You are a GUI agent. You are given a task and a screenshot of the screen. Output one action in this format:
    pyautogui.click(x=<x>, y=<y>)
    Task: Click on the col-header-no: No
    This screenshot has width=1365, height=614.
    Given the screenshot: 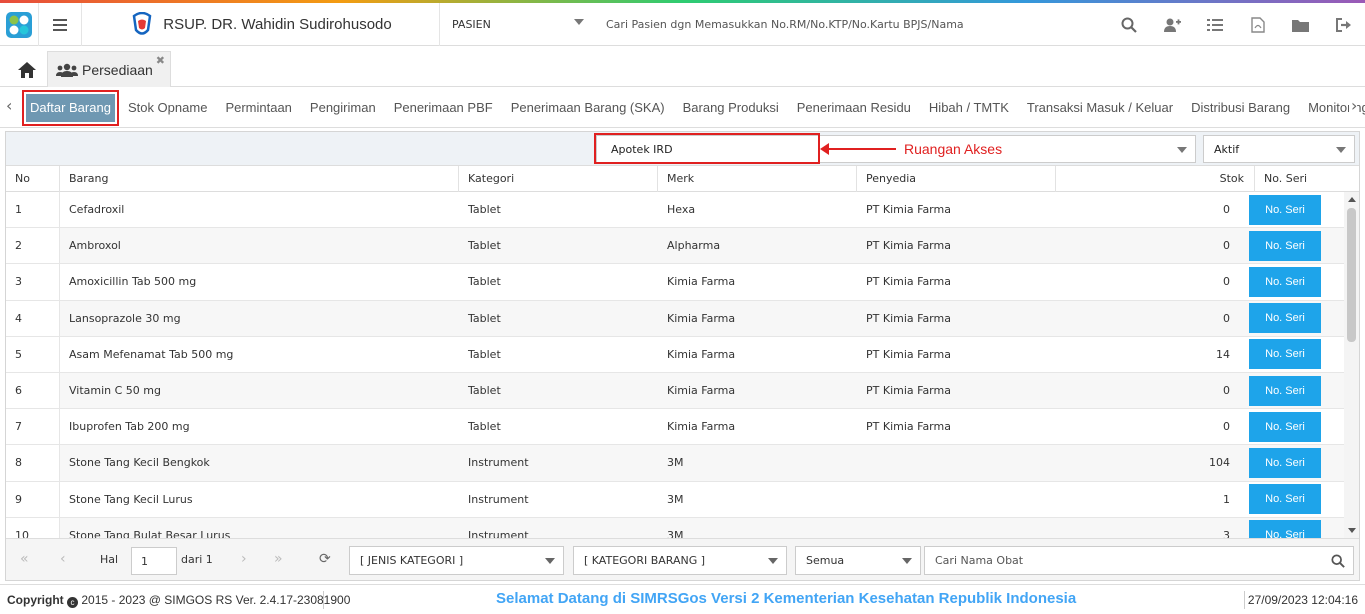 What is the action you would take?
    pyautogui.click(x=33, y=179)
    